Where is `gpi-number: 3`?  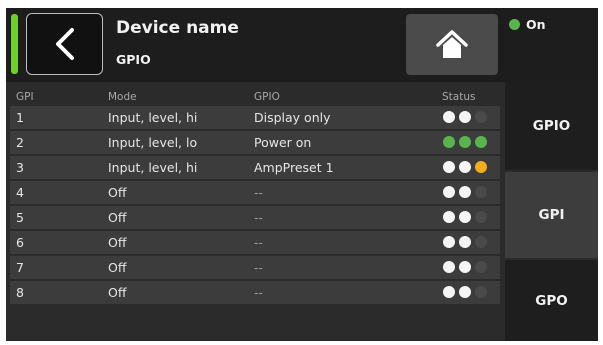 gpi-number: 3 is located at coordinates (20, 167).